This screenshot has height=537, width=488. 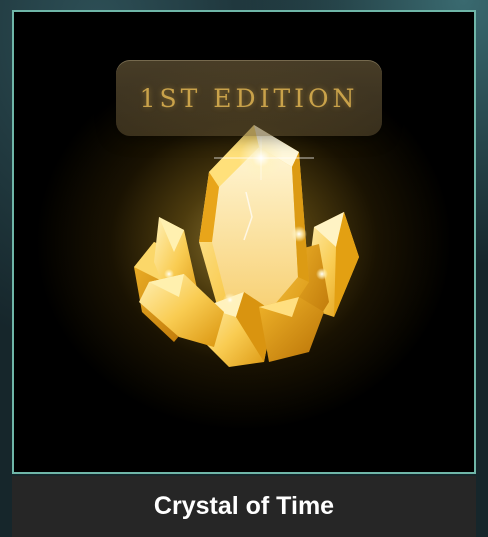 I want to click on edition-label: 1ST EDITION, so click(x=249, y=98).